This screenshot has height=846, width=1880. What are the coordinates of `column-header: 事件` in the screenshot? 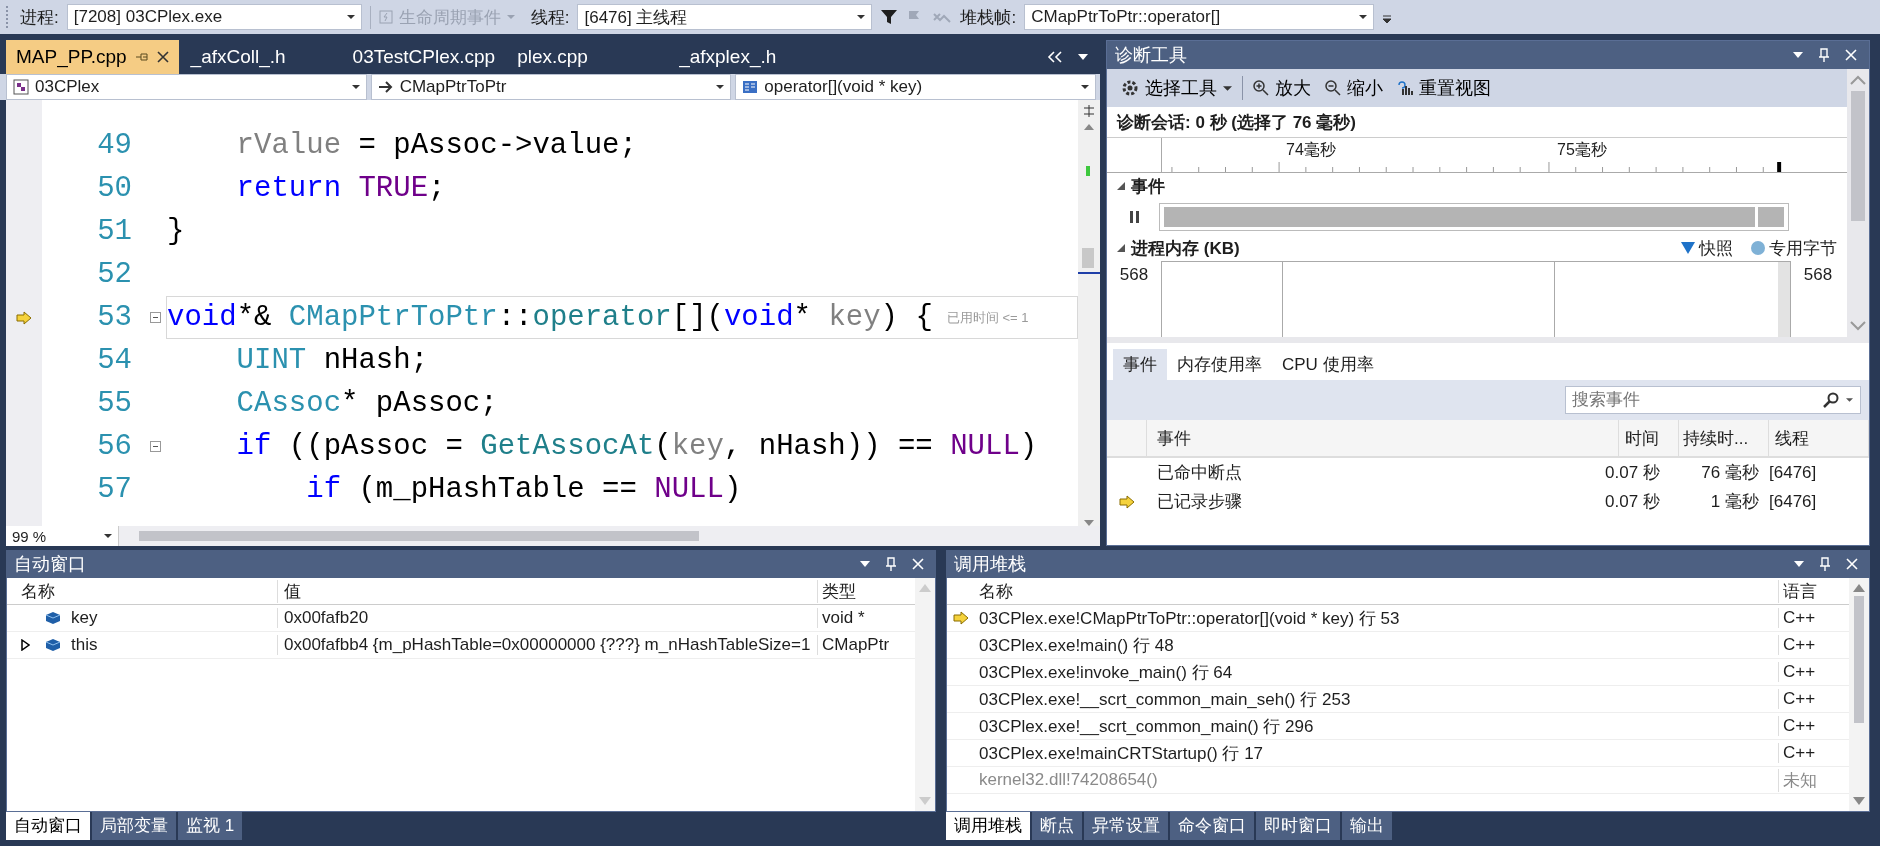 It's located at (1383, 438).